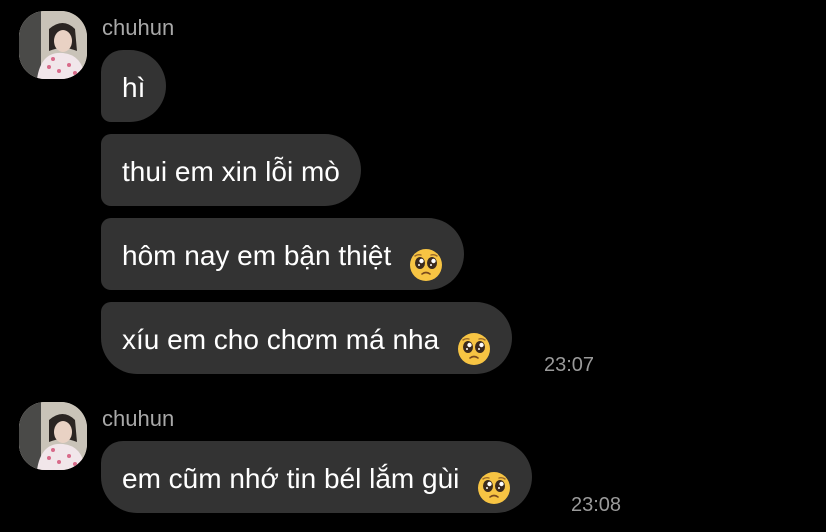 Image resolution: width=826 pixels, height=532 pixels. I want to click on message-text: em cũm nhớ tin bél lắm gùi, so click(291, 478).